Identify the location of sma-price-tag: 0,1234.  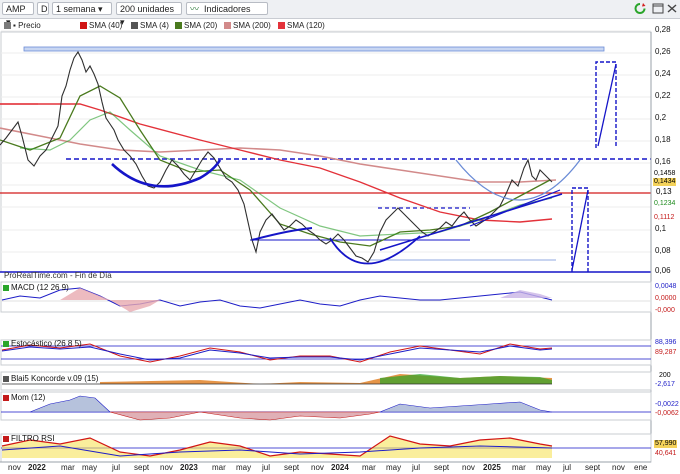
(665, 203).